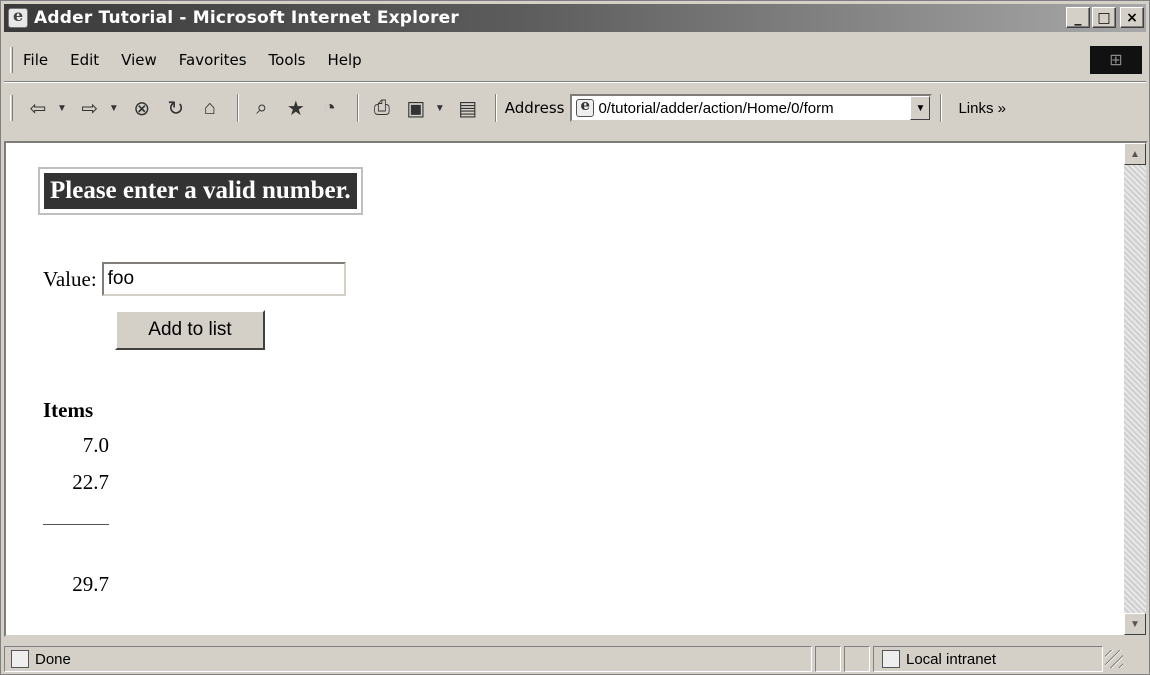  I want to click on address-bar: 0/tutorial/adder/action/Home/0/form ▼, so click(751, 108).